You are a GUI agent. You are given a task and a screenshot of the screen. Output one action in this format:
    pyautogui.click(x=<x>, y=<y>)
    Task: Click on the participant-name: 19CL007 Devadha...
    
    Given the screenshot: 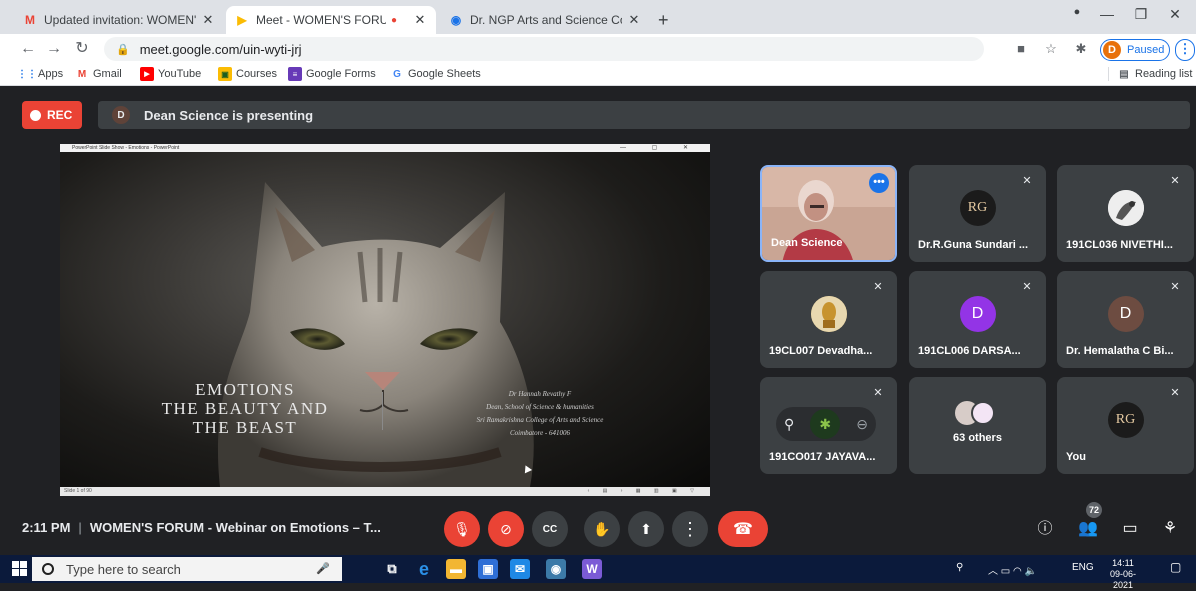 What is the action you would take?
    pyautogui.click(x=821, y=351)
    